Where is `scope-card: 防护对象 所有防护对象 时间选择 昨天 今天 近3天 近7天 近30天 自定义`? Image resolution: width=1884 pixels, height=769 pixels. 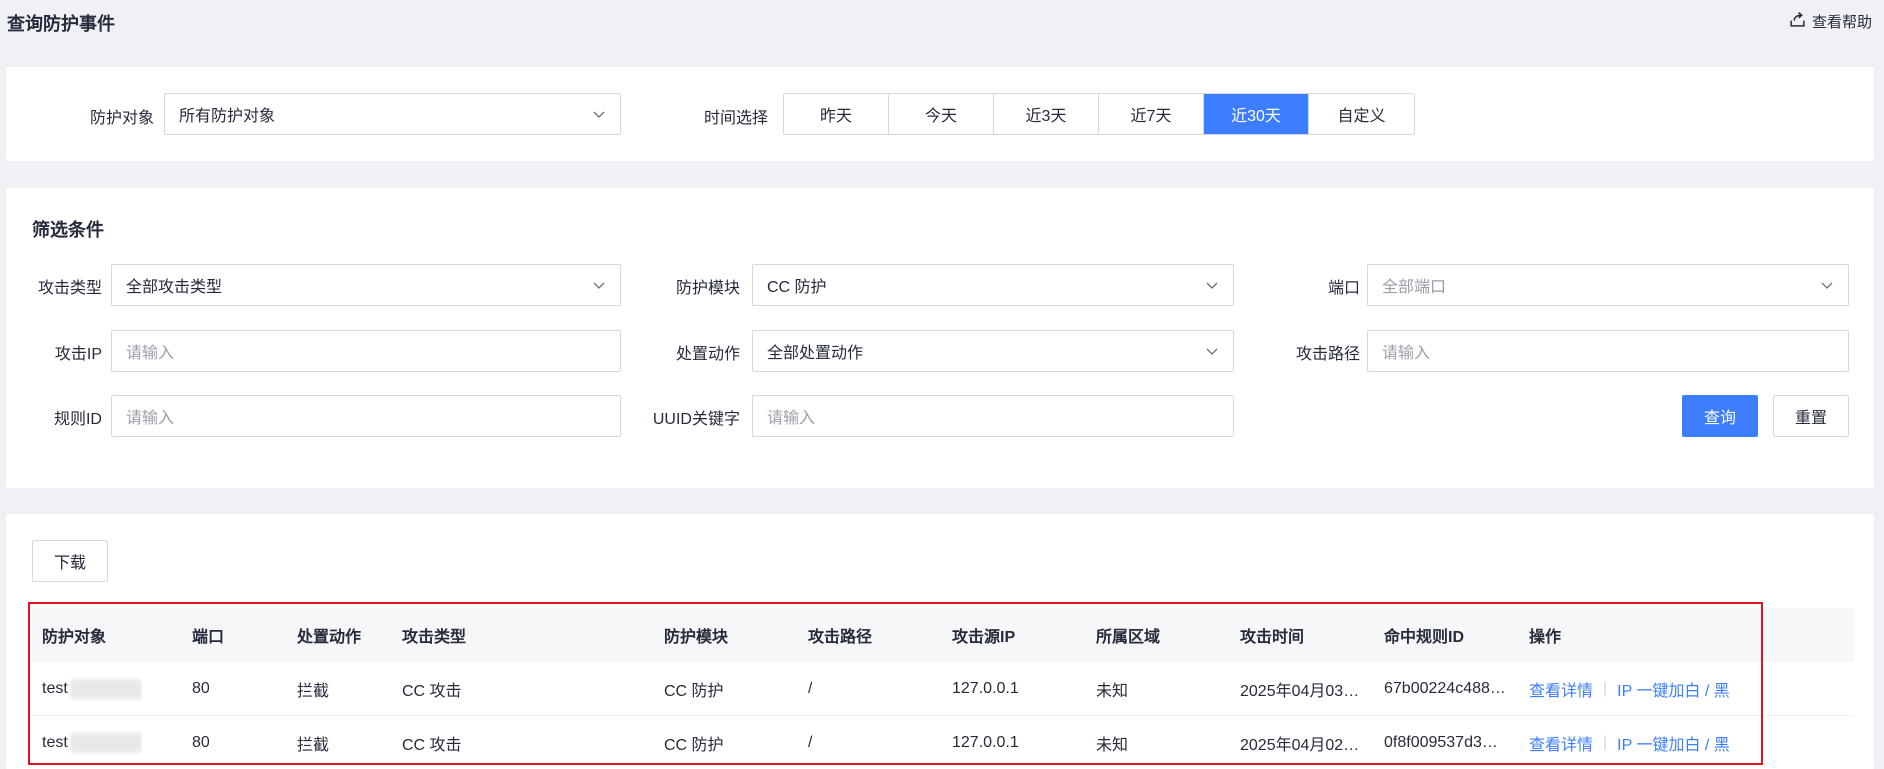
scope-card: 防护对象 所有防护对象 时间选择 昨天 今天 近3天 近7天 近30天 自定义 is located at coordinates (940, 114).